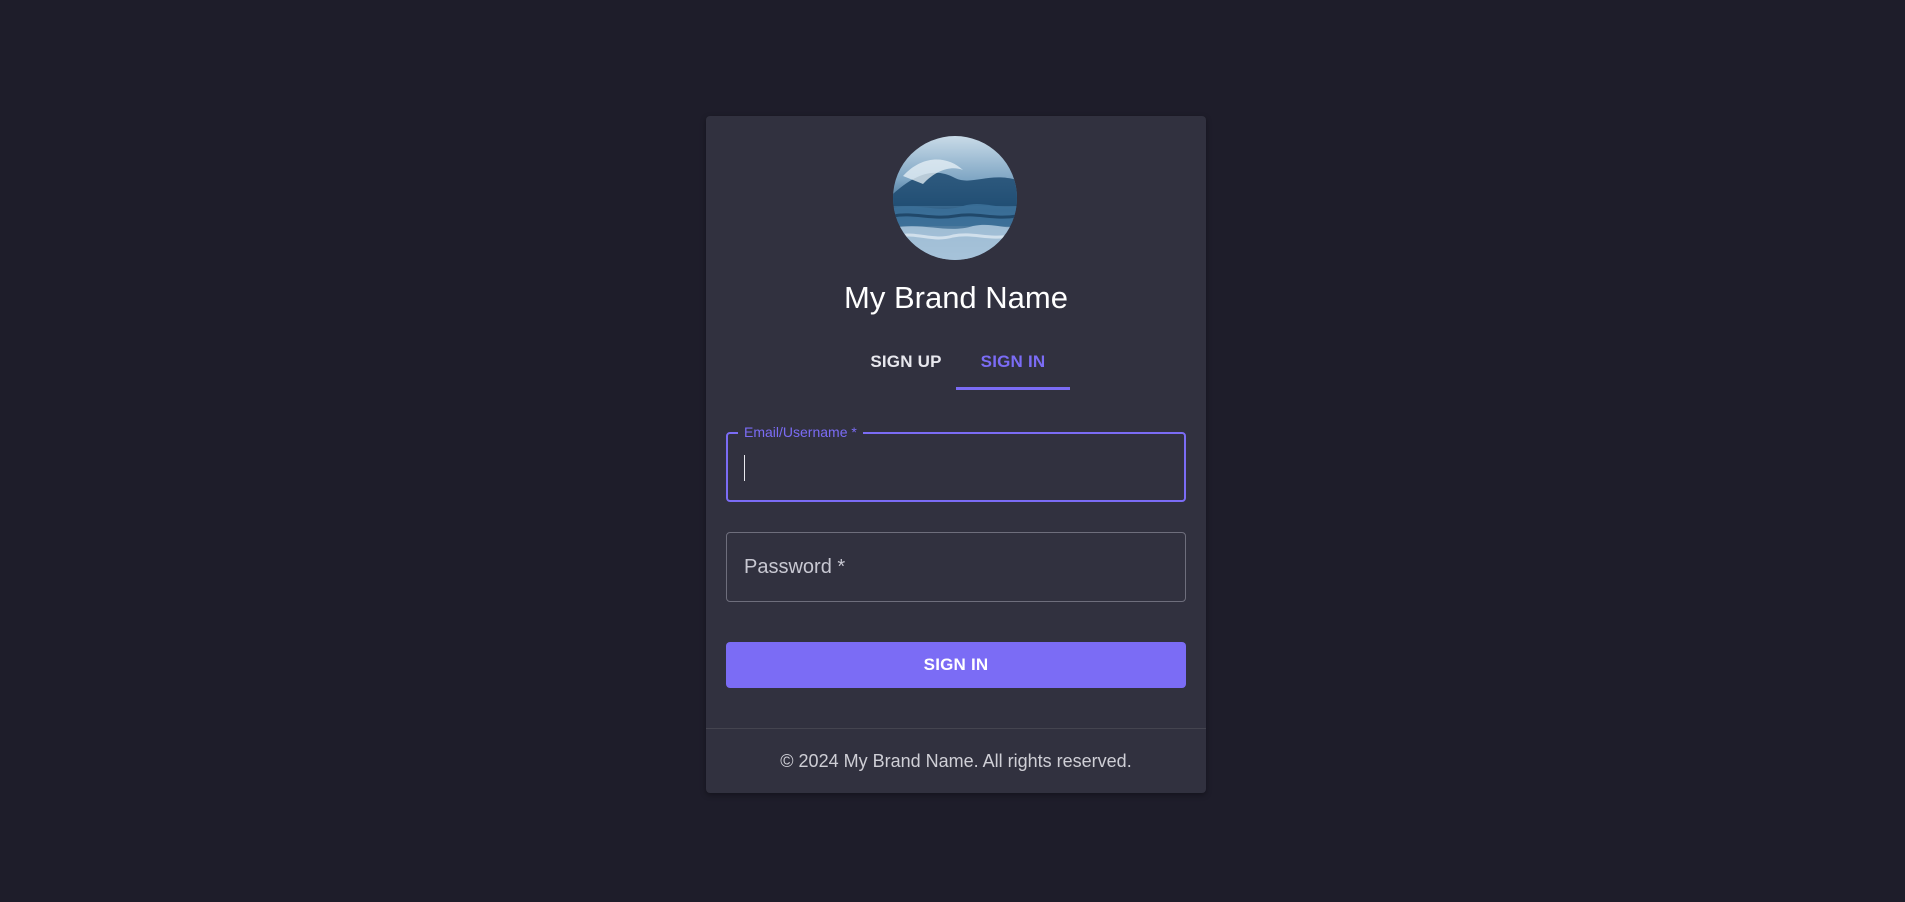 Image resolution: width=1905 pixels, height=902 pixels. I want to click on auth-tabs: SIGN UP SIGN IN, so click(956, 362).